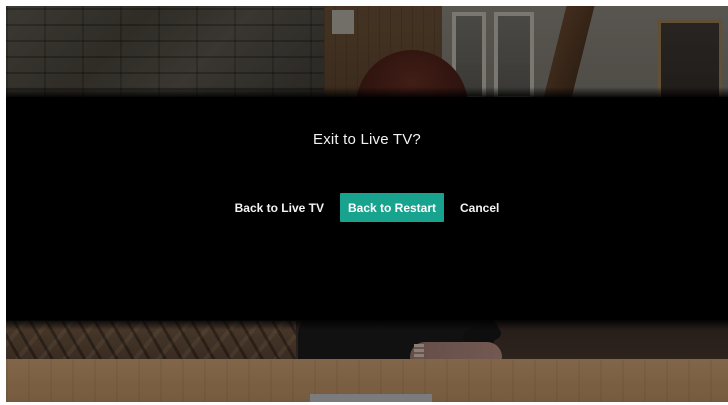 The width and height of the screenshot is (728, 405). Describe the element at coordinates (279, 207) in the screenshot. I see `back-to-live-tv-button: Back to Live TV` at that location.